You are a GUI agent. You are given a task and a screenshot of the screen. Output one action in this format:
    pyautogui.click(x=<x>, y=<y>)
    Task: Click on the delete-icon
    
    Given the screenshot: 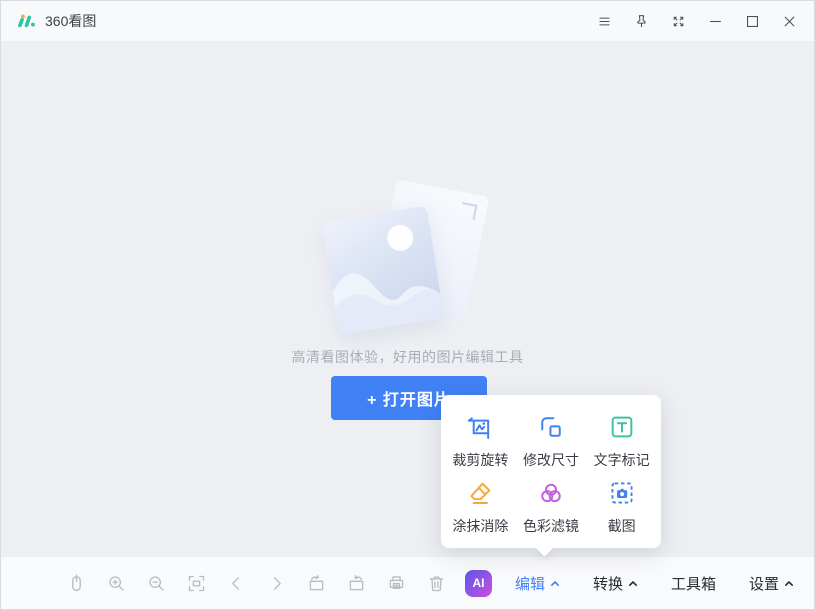 What is the action you would take?
    pyautogui.click(x=436, y=583)
    